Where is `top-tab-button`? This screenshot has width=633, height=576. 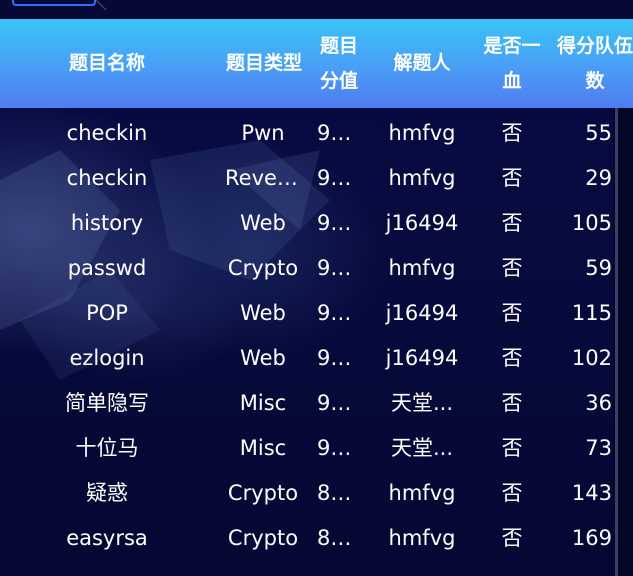
top-tab-button is located at coordinates (54, 3).